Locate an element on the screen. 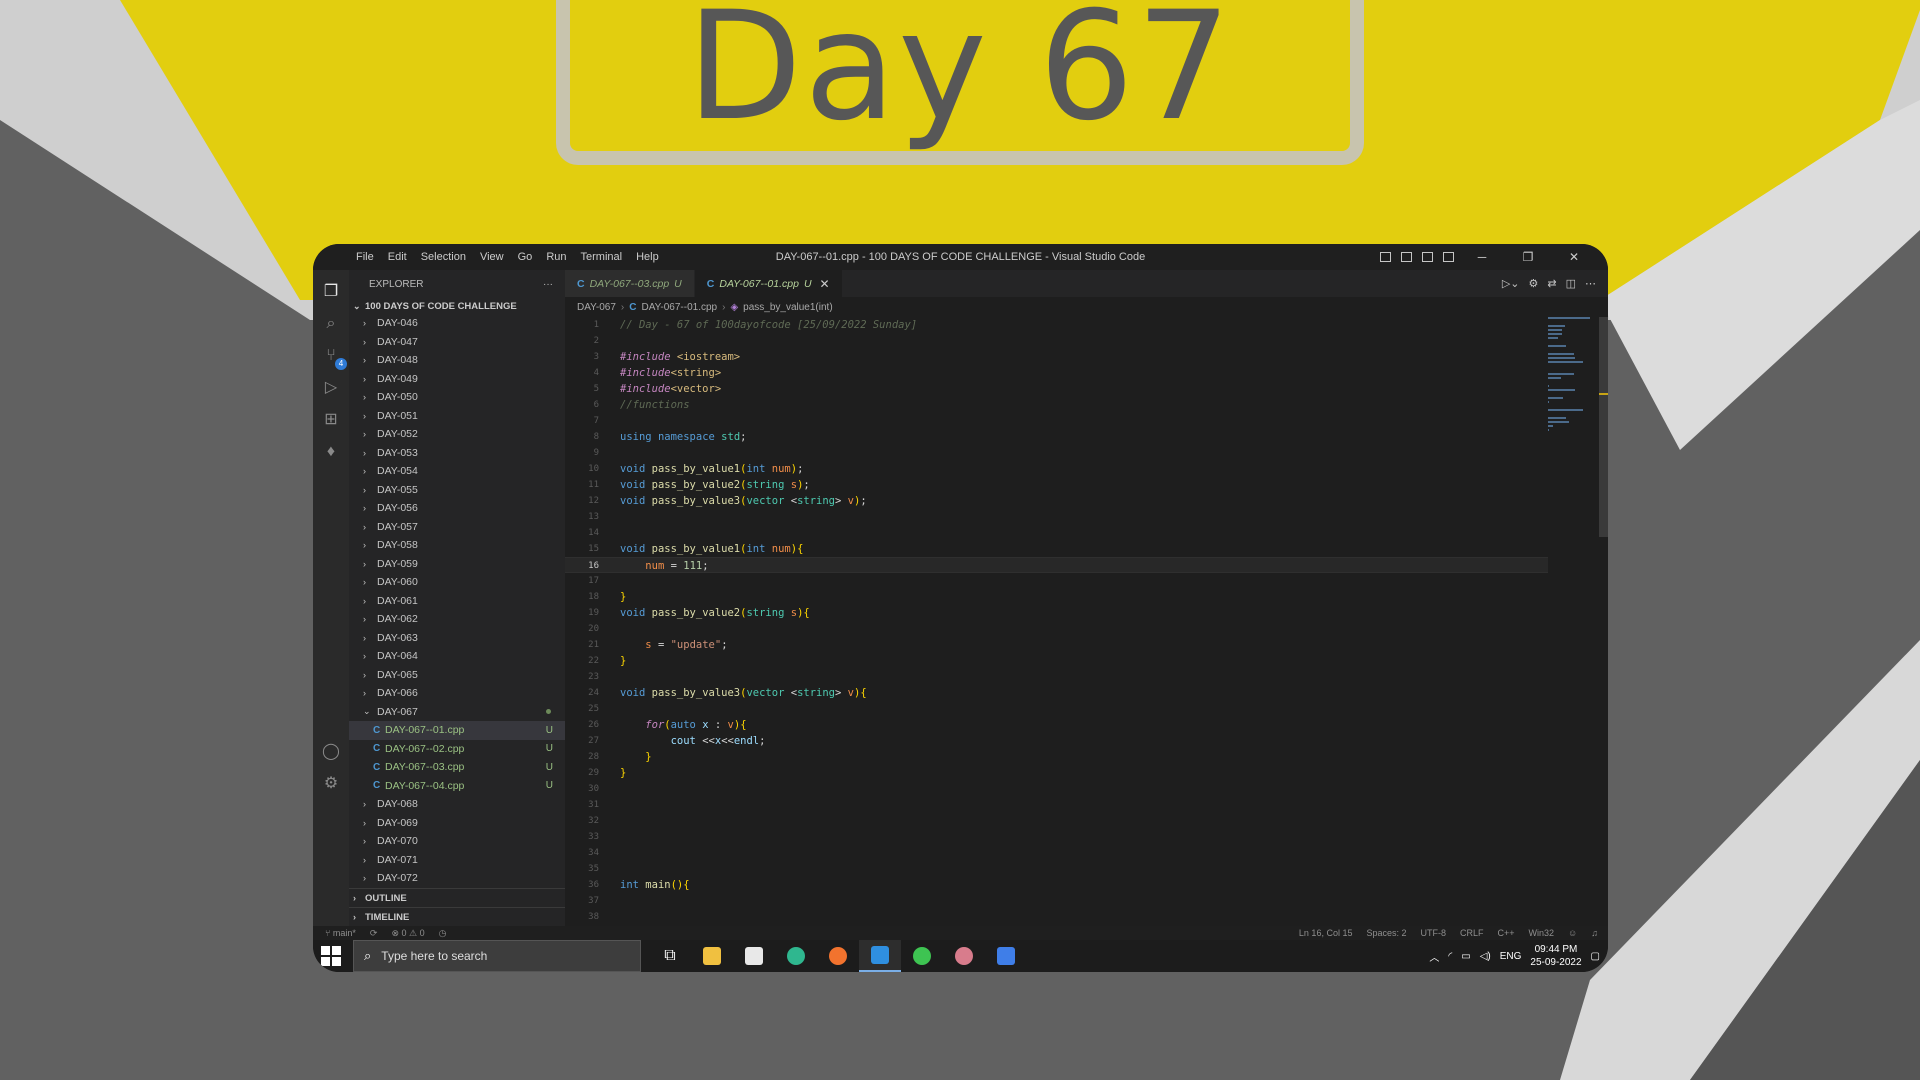 This screenshot has height=1080, width=1920. code-line: 21 s = "update"; is located at coordinates (1056, 645).